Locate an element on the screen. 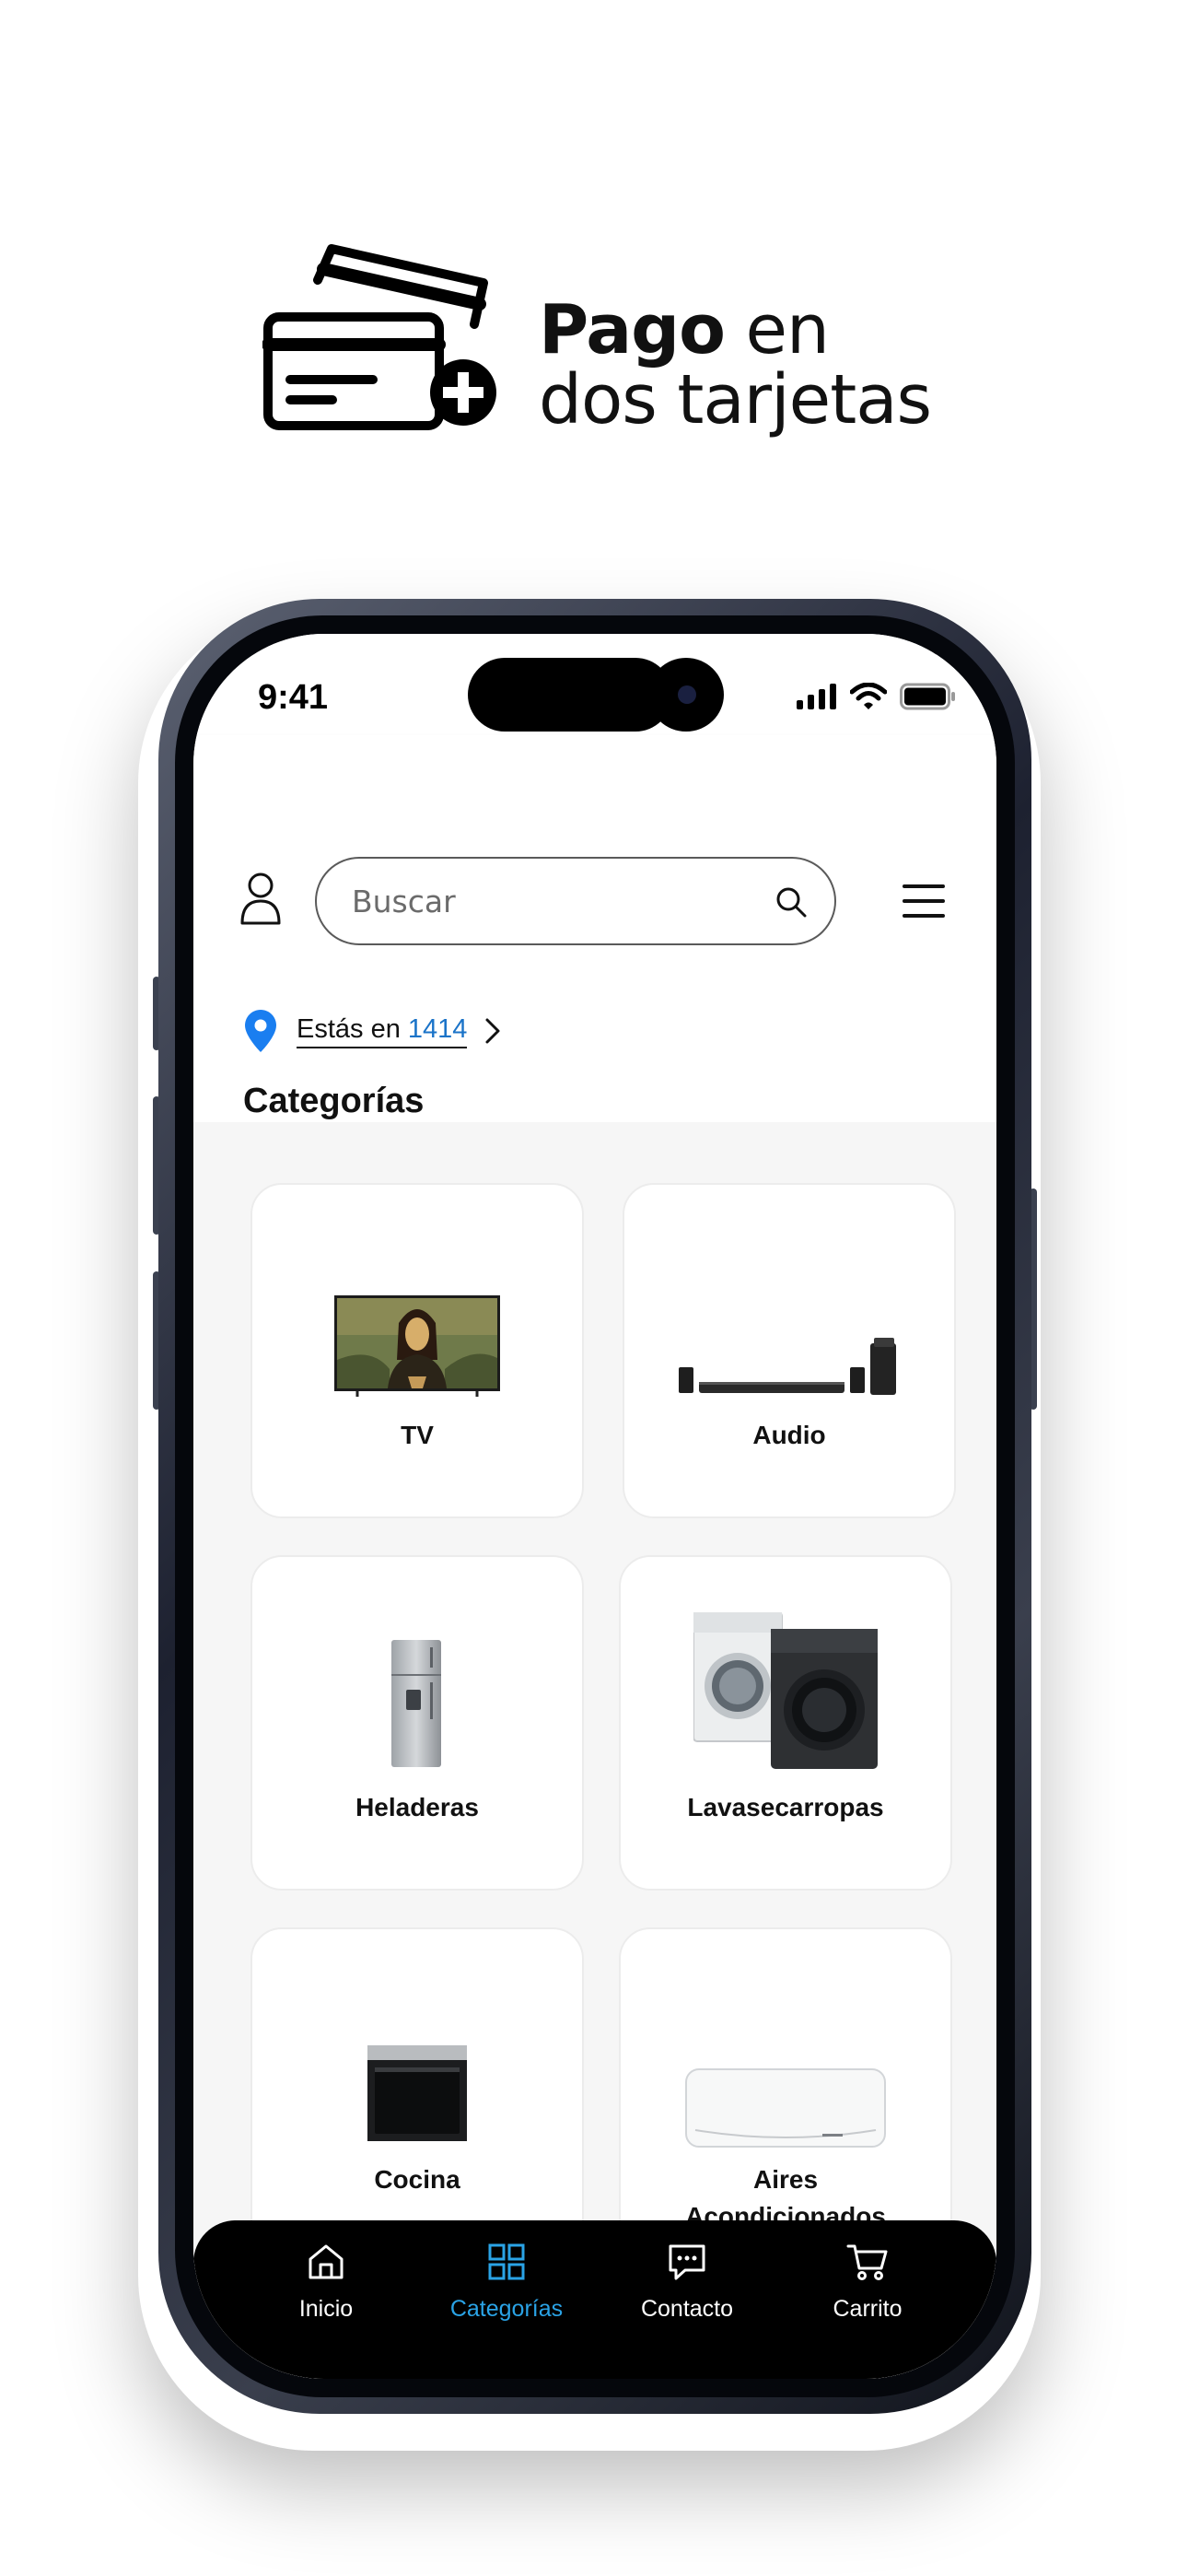 The image size is (1188, 2576). battery-icon is located at coordinates (927, 696).